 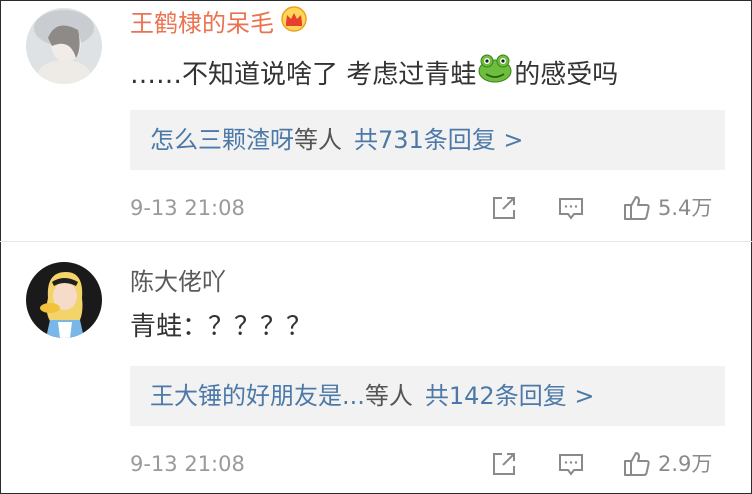 What do you see at coordinates (566, 75) in the screenshot?
I see `comment-text-part: 的感受吗` at bounding box center [566, 75].